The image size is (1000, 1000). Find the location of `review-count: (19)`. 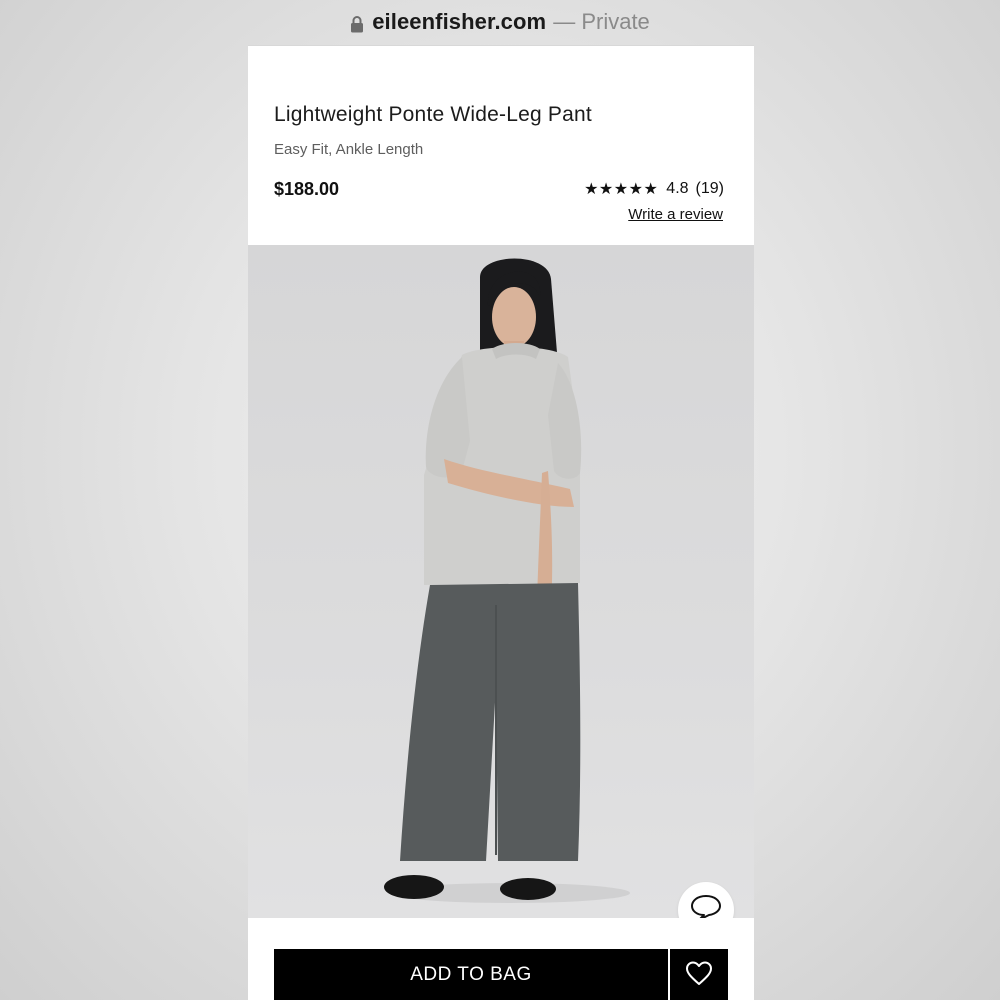

review-count: (19) is located at coordinates (709, 188).